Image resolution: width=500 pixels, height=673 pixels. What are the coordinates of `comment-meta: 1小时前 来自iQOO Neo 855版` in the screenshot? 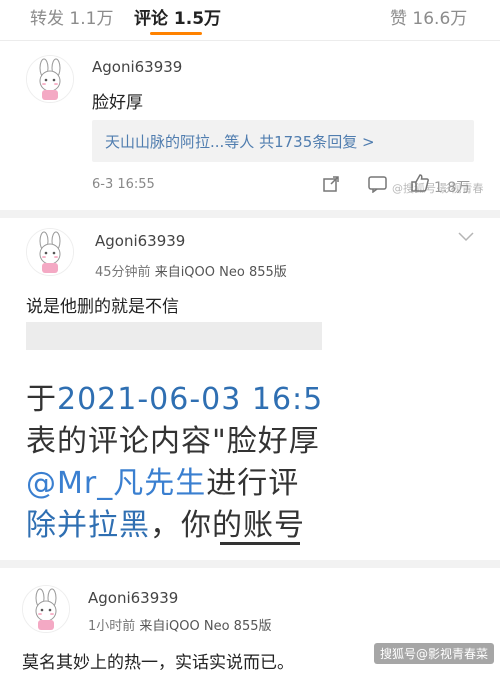 It's located at (180, 624).